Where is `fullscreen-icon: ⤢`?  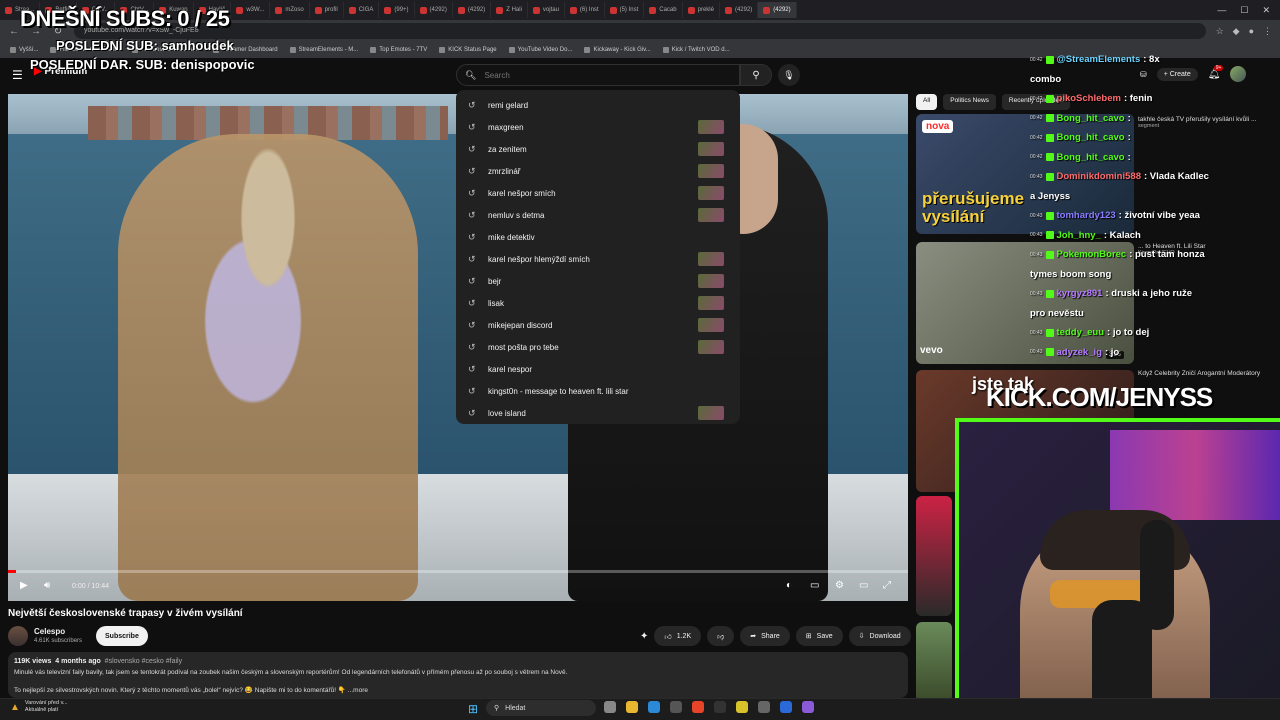
fullscreen-icon: ⤢ is located at coordinates (887, 585).